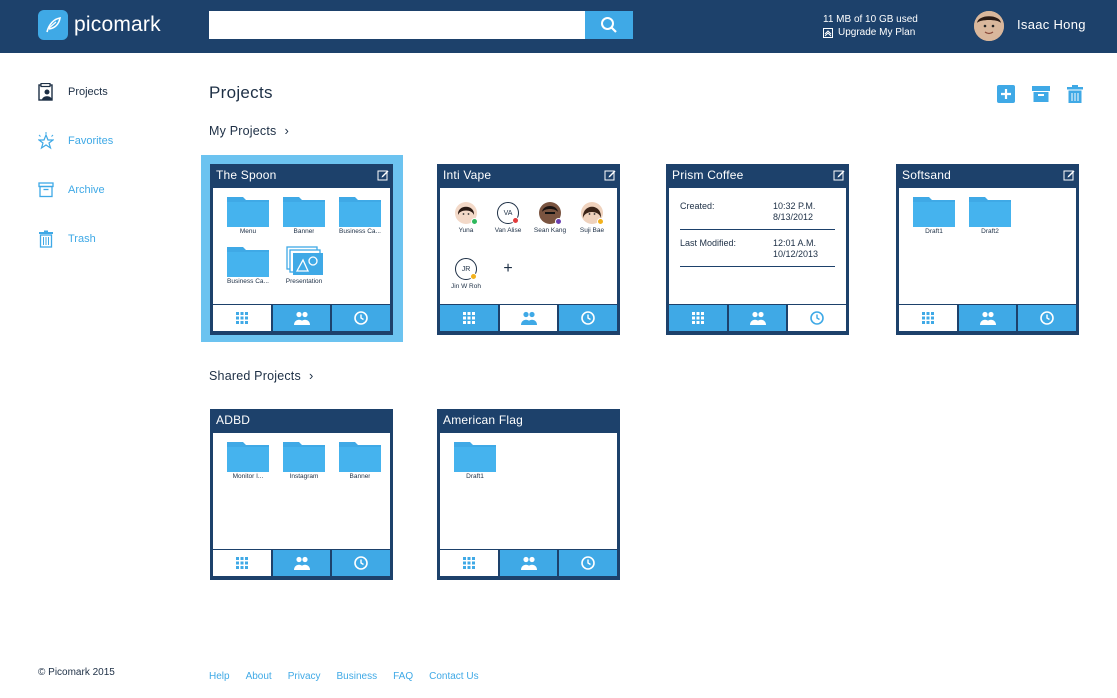 This screenshot has width=1117, height=698. Describe the element at coordinates (466, 213) in the screenshot. I see `member-avatar` at that location.